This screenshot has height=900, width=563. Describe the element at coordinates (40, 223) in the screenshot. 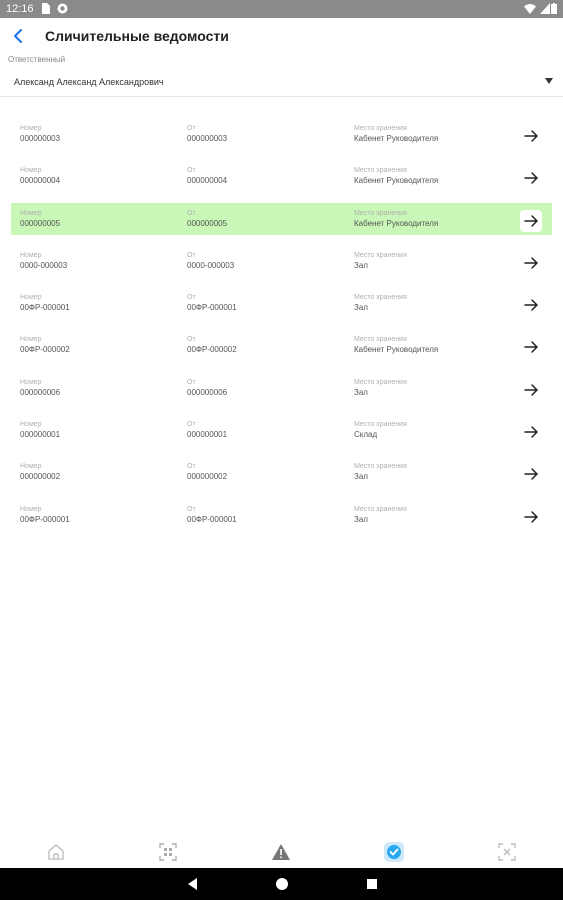

I see `cell-value-number: 000000005` at that location.